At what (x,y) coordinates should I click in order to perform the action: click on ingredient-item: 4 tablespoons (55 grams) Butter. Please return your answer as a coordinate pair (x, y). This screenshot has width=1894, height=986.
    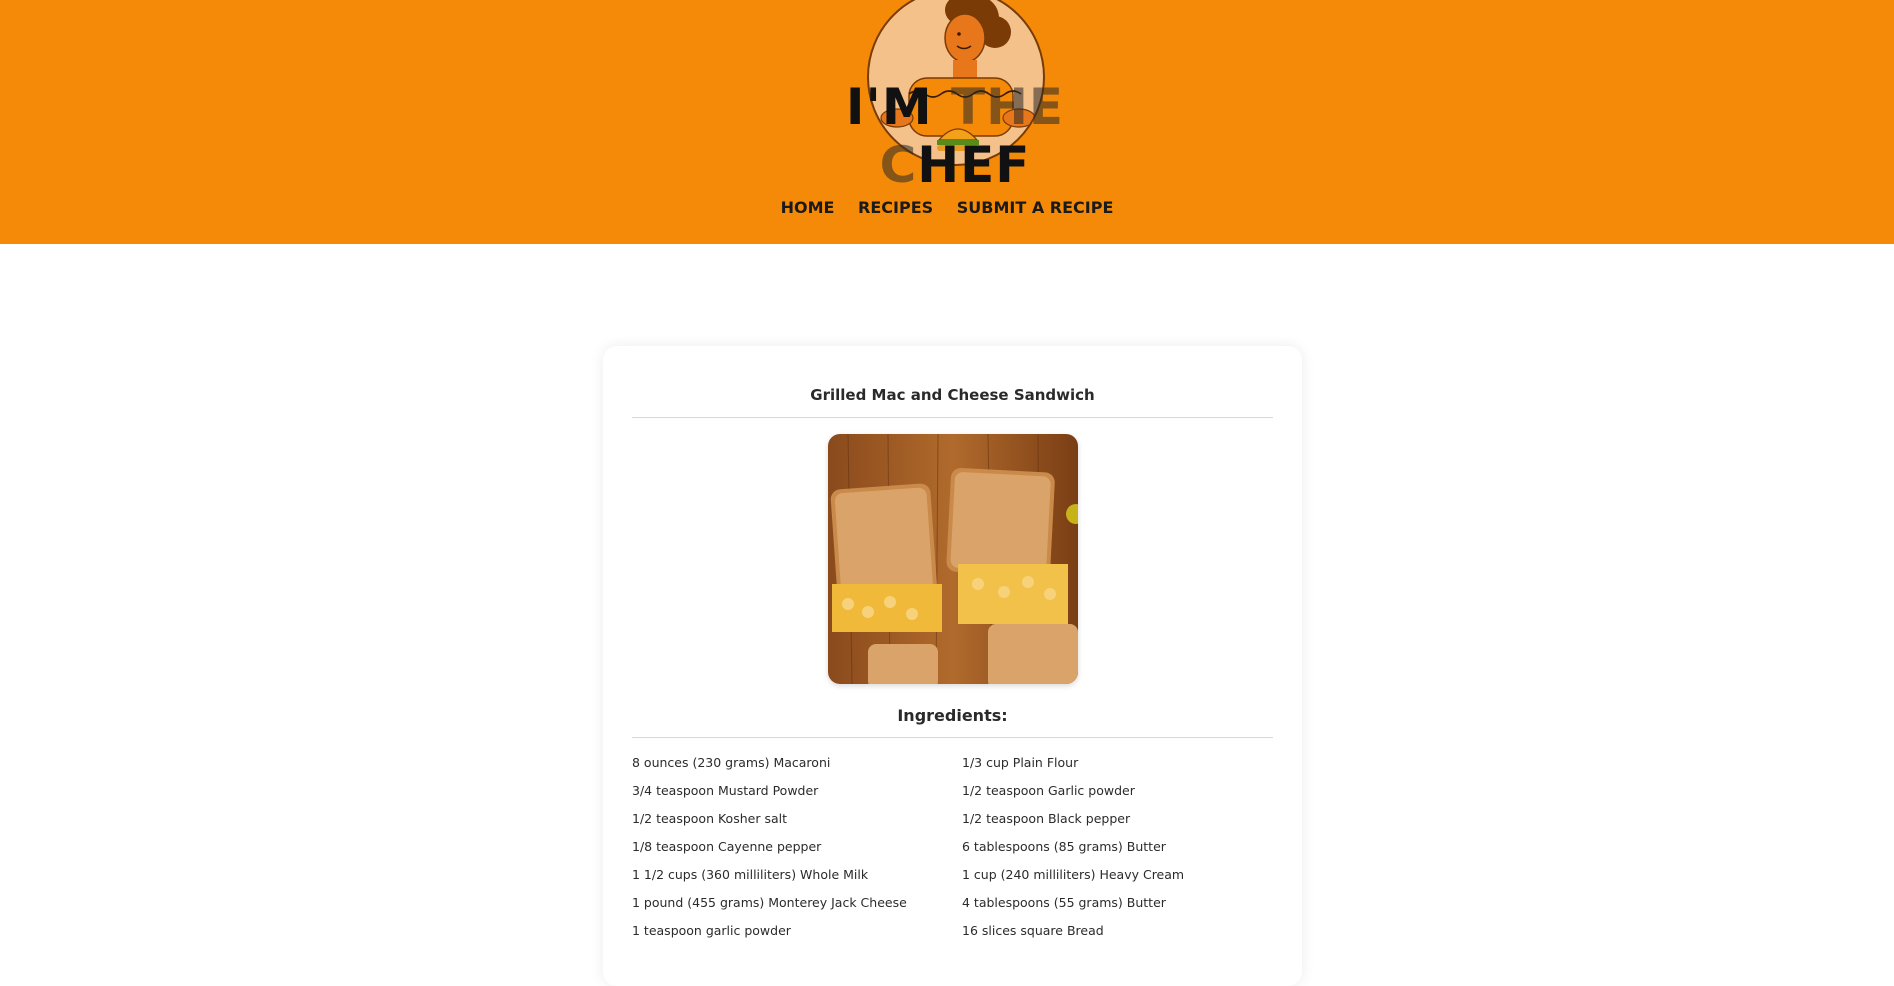
    Looking at the image, I should click on (1064, 902).